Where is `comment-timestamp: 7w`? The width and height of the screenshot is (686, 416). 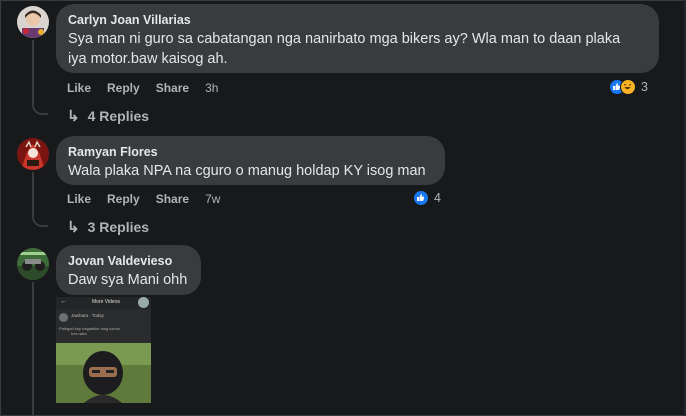
comment-timestamp: 7w is located at coordinates (212, 199).